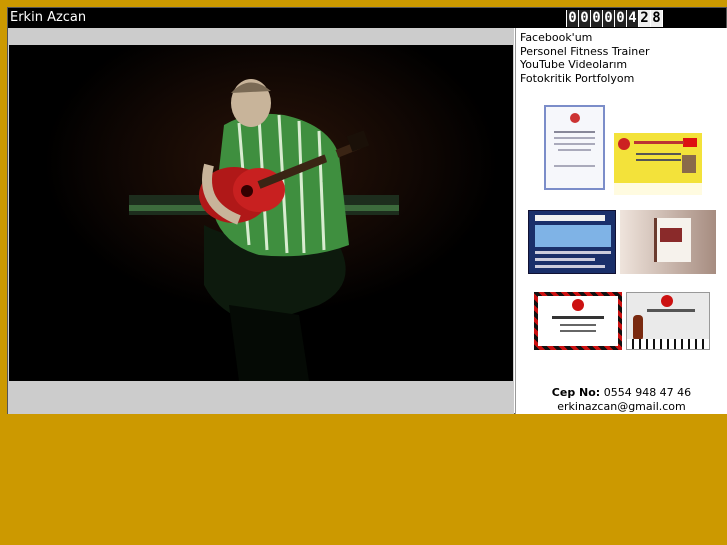 The height and width of the screenshot is (545, 727). Describe the element at coordinates (576, 392) in the screenshot. I see `phone-label: Cep No:` at that location.